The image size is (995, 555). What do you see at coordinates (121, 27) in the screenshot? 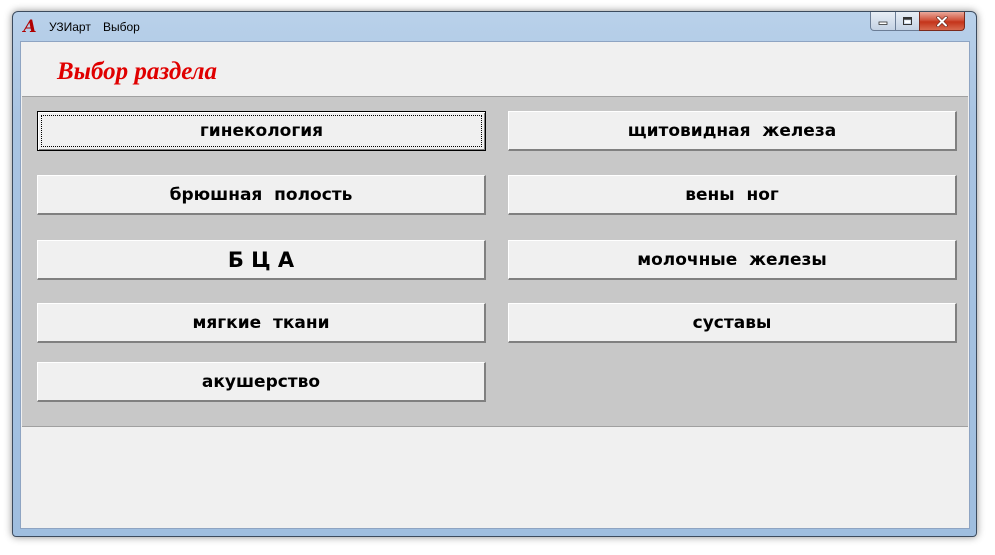
I see `menu-item-vybor: Выбор` at bounding box center [121, 27].